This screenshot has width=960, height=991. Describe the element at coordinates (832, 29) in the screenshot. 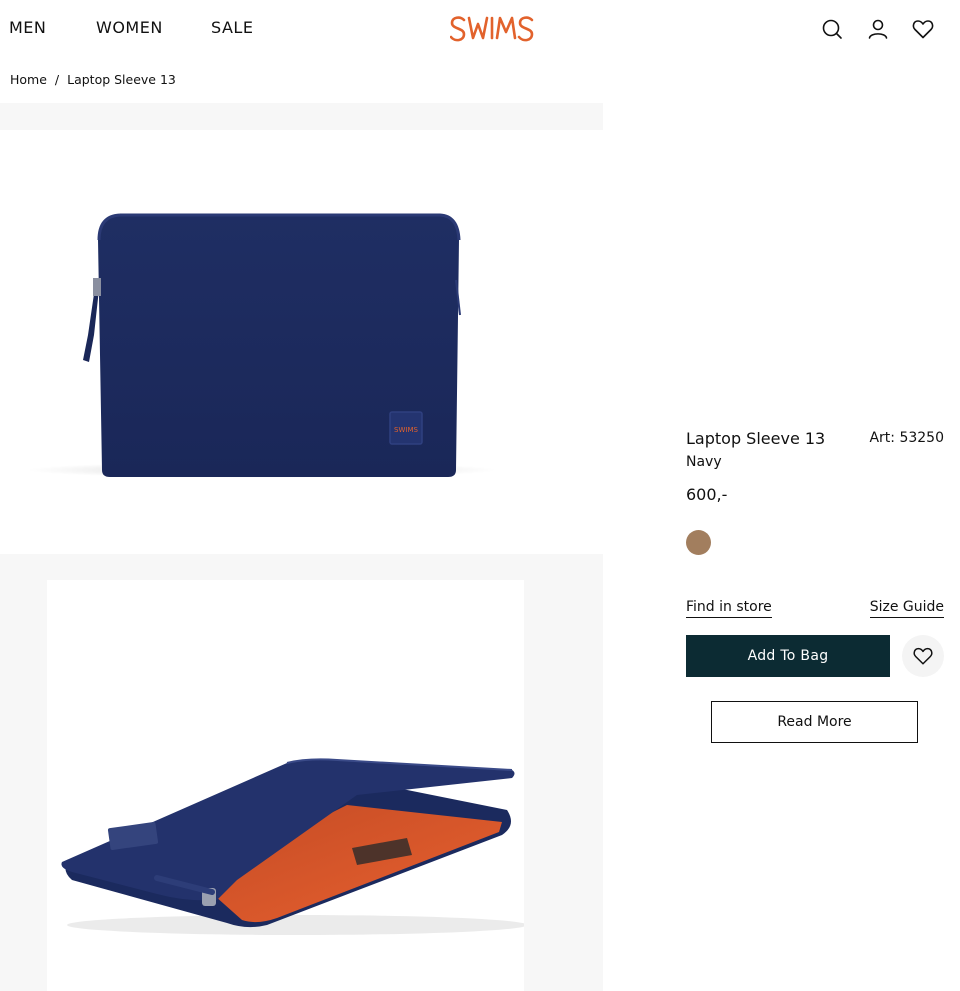

I see `search-icon` at that location.